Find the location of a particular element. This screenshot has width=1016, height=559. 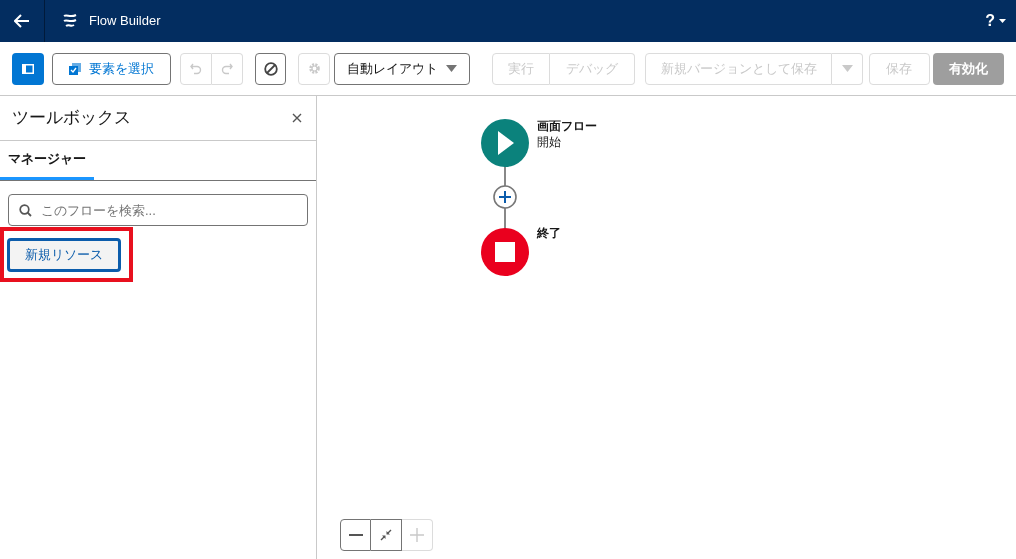

panel-icon is located at coordinates (27, 68).